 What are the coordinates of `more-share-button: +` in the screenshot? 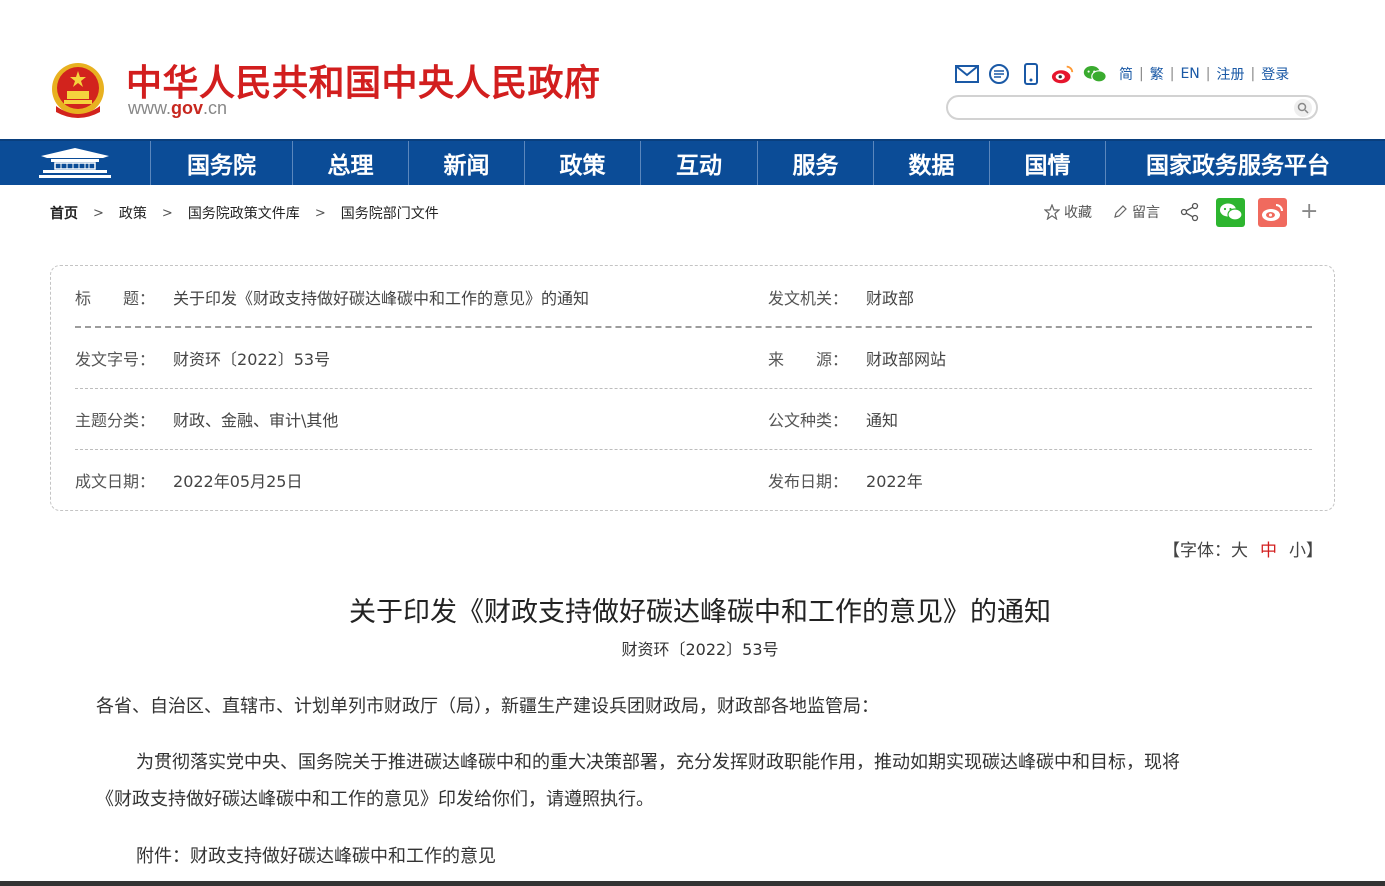 It's located at (1309, 212).